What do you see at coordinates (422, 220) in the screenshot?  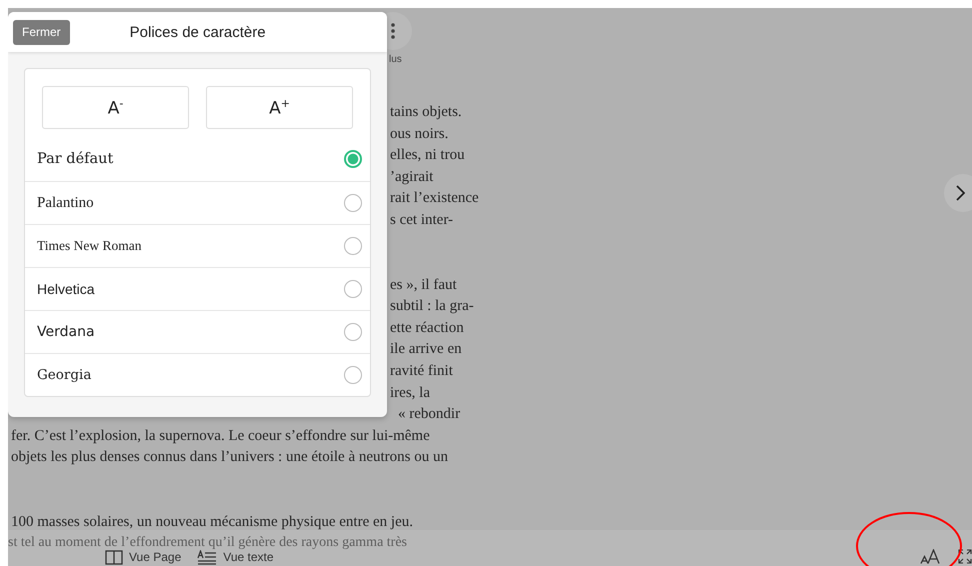 I see `body-text-line: s cet inter-` at bounding box center [422, 220].